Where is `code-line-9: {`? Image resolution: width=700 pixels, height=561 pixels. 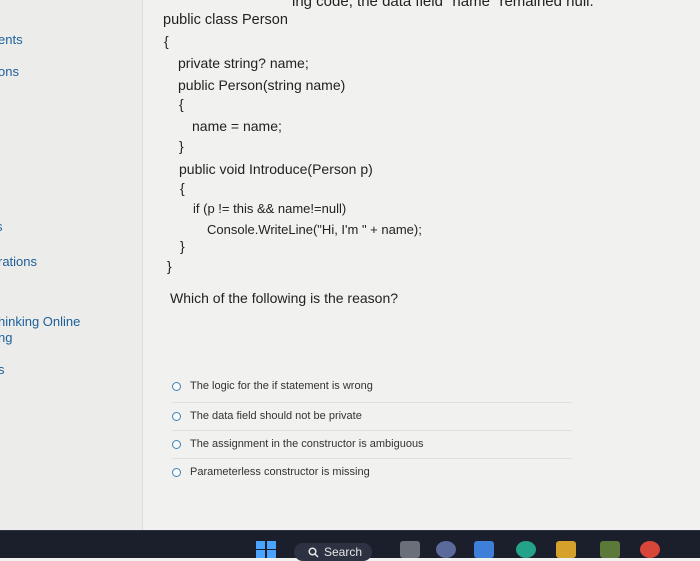
code-line-9: { is located at coordinates (182, 188).